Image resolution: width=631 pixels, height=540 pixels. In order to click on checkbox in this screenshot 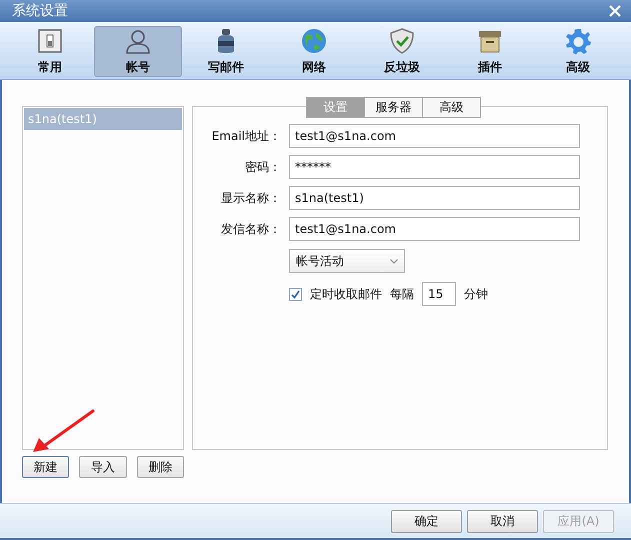, I will do `click(295, 294)`.